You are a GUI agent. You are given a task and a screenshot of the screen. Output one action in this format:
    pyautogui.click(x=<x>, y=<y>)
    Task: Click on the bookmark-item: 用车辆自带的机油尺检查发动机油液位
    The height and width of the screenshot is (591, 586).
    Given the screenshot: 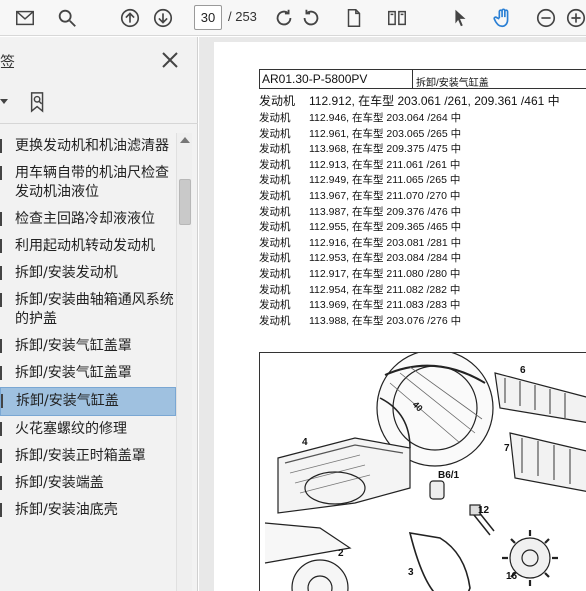 What is the action you would take?
    pyautogui.click(x=88, y=183)
    